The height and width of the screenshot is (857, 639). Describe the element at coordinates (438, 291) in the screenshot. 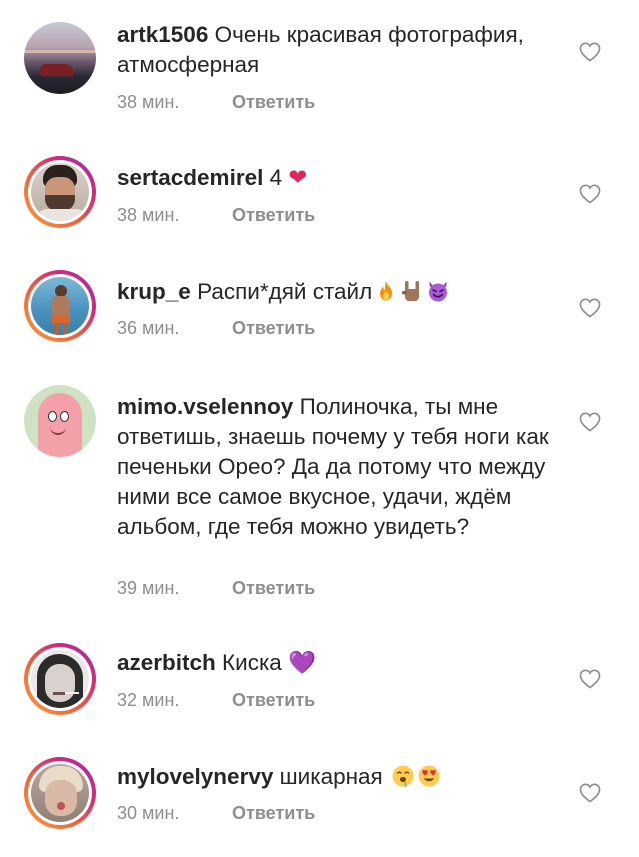

I see `smiling-devil-emoji-icon` at that location.